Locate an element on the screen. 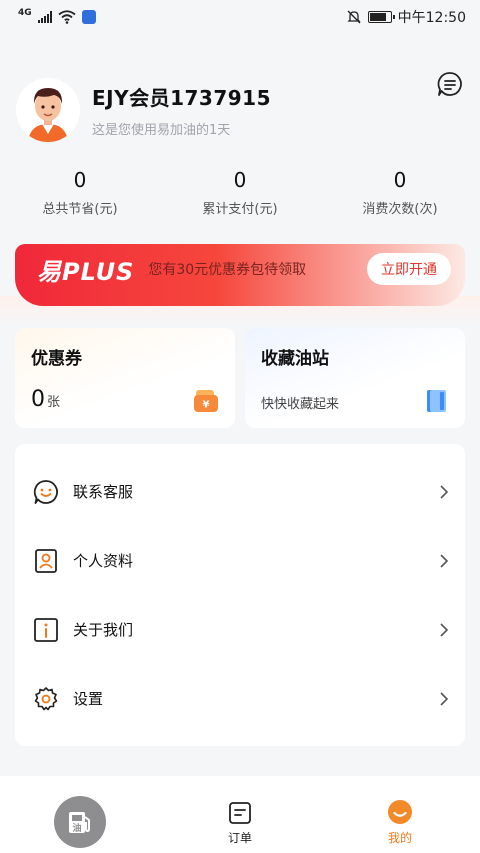  stat-label: 消费次数(次) is located at coordinates (400, 209).